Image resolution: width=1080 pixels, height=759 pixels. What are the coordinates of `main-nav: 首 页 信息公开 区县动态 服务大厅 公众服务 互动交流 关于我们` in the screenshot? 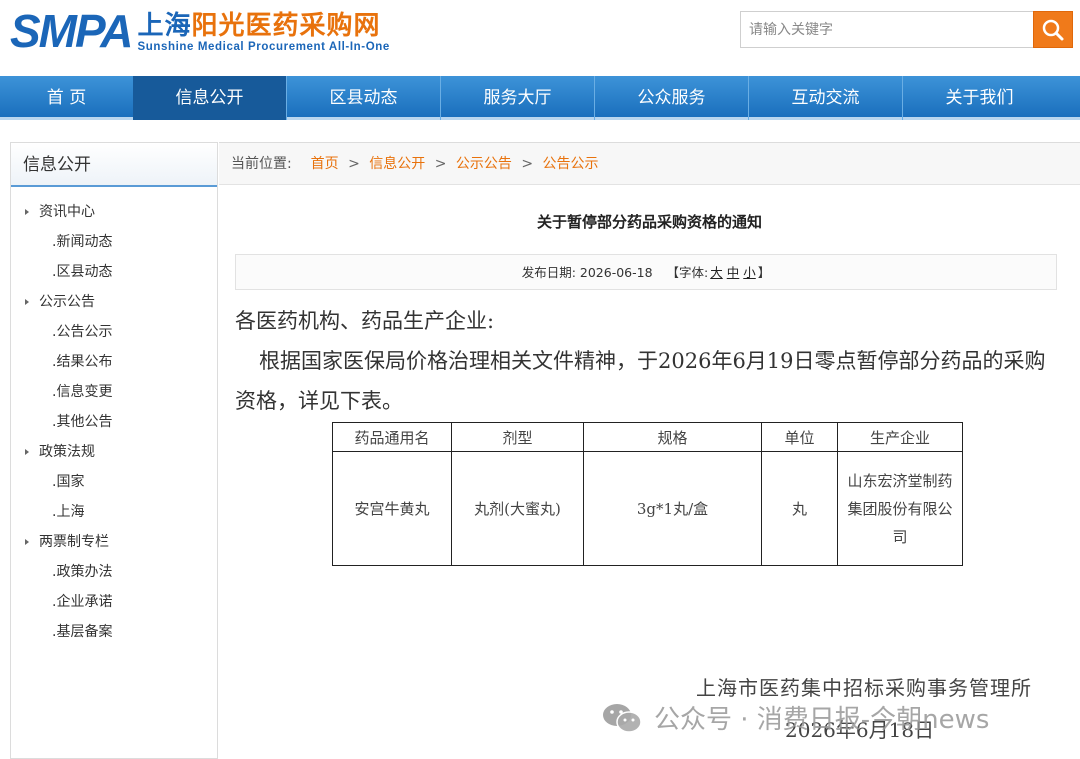 It's located at (540, 98).